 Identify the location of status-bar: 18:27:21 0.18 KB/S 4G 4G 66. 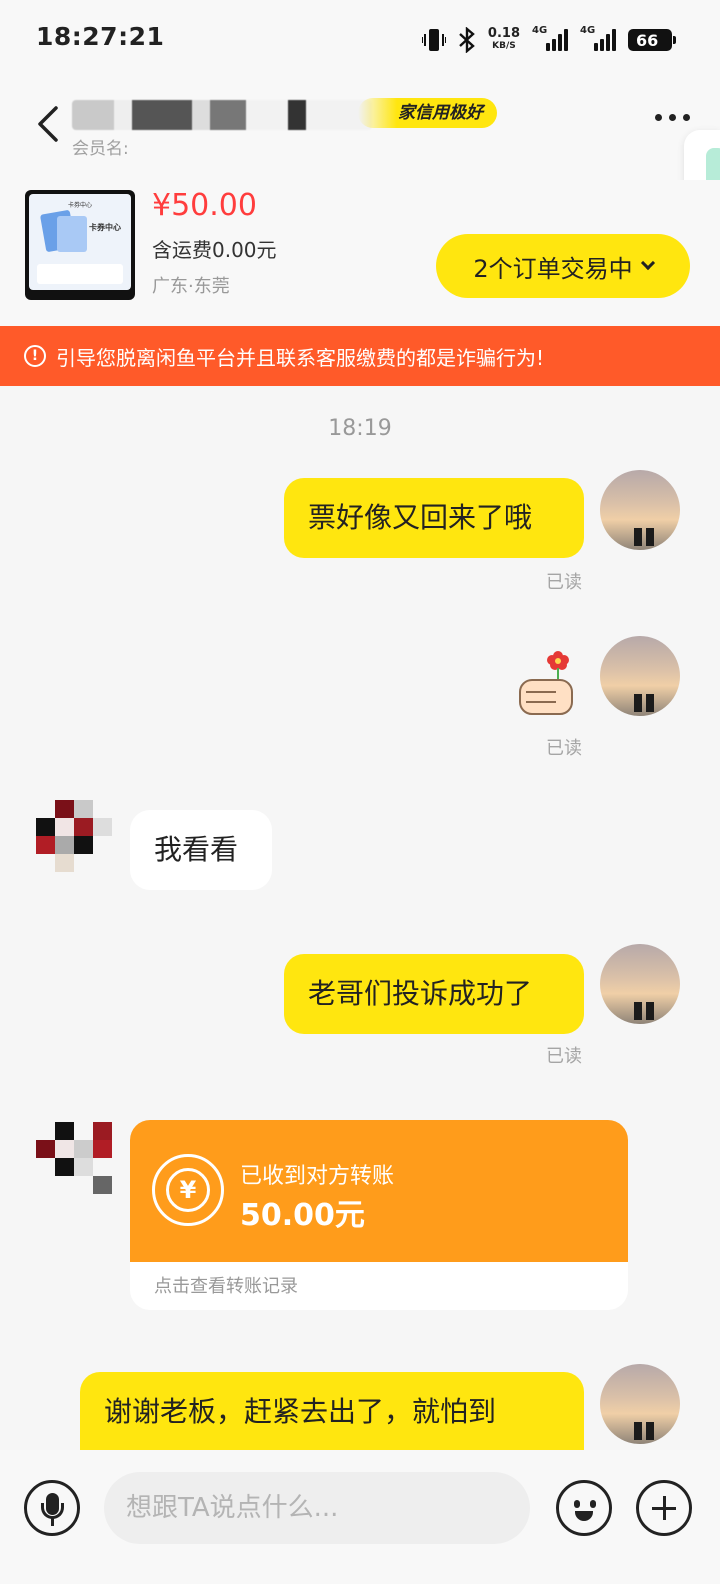
(360, 40).